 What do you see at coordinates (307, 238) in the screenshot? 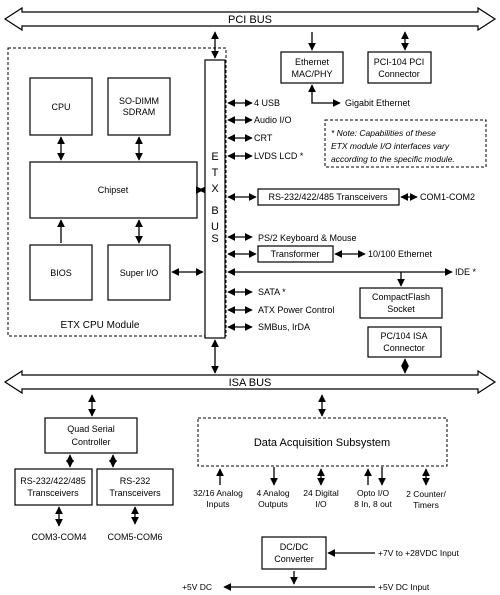
I see `ps2-label: PS/2 Keyboard & Mouse` at bounding box center [307, 238].